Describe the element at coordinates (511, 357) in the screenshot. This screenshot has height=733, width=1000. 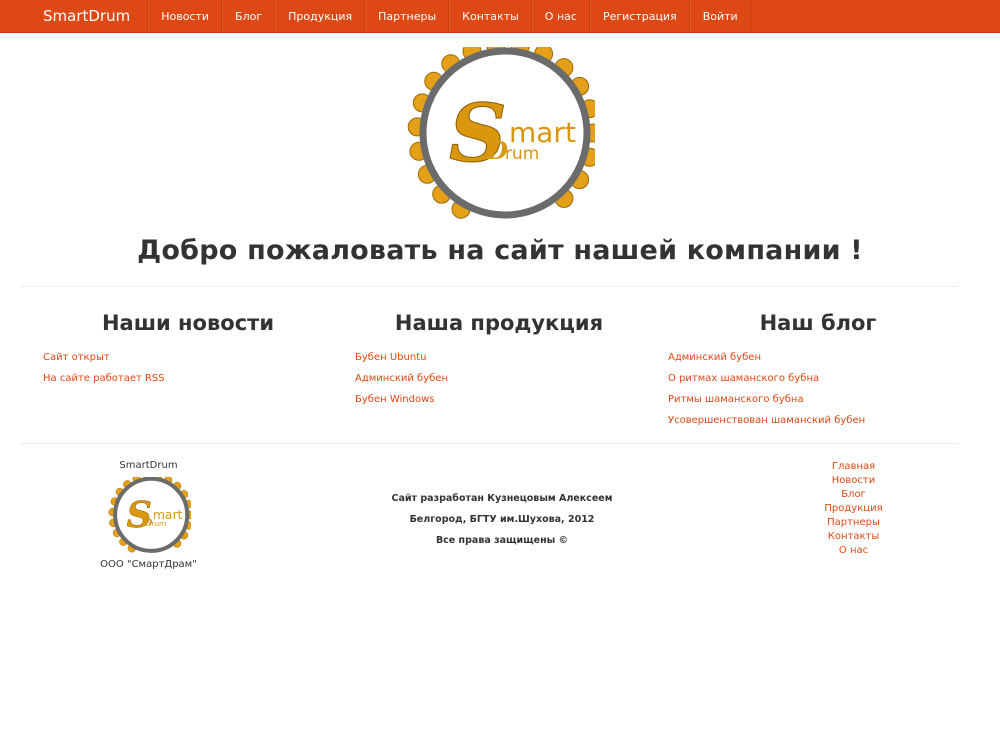
I see `product-link: Бубен Ubuntu` at that location.